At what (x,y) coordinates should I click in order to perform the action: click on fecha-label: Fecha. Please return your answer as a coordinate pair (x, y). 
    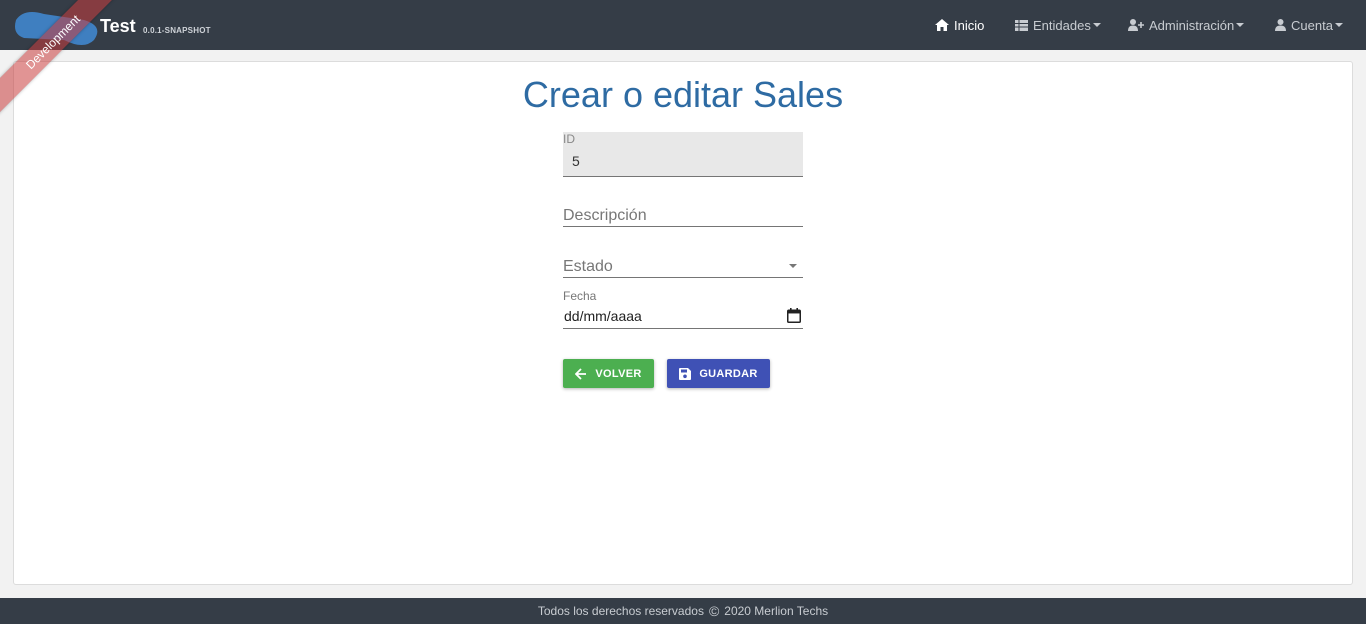
    Looking at the image, I should click on (580, 296).